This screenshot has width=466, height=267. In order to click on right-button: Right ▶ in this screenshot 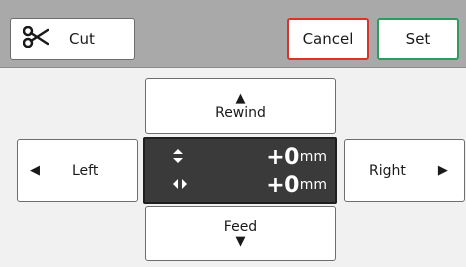, I will do `click(404, 170)`.